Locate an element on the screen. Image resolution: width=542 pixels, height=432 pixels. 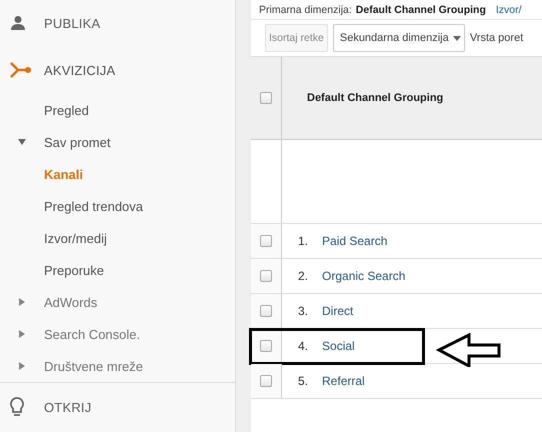
row-number: 2. is located at coordinates (303, 276).